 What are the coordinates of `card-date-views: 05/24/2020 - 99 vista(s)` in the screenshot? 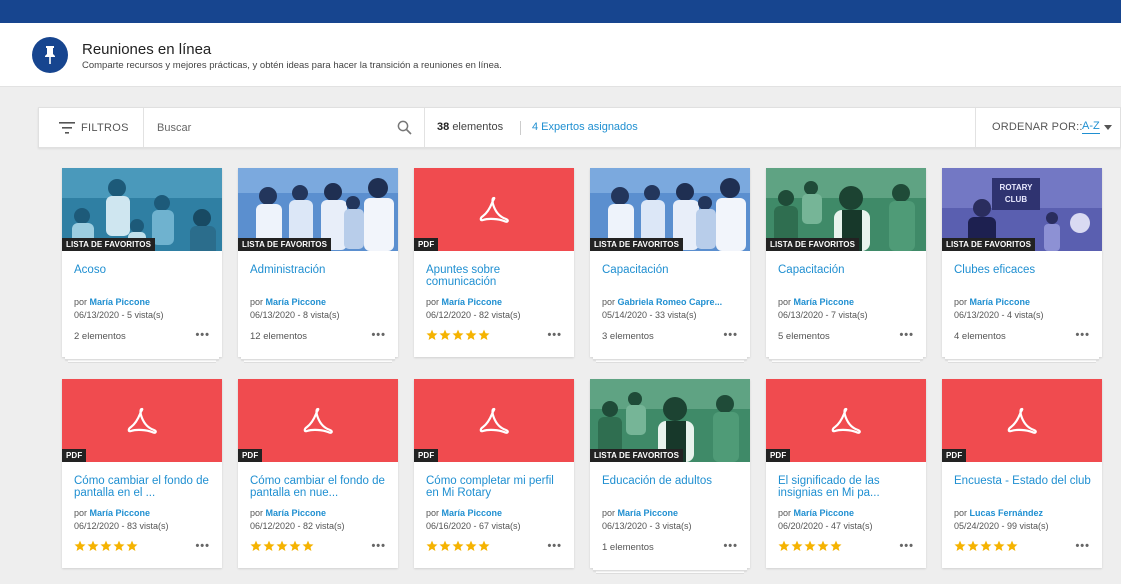 It's located at (1001, 526).